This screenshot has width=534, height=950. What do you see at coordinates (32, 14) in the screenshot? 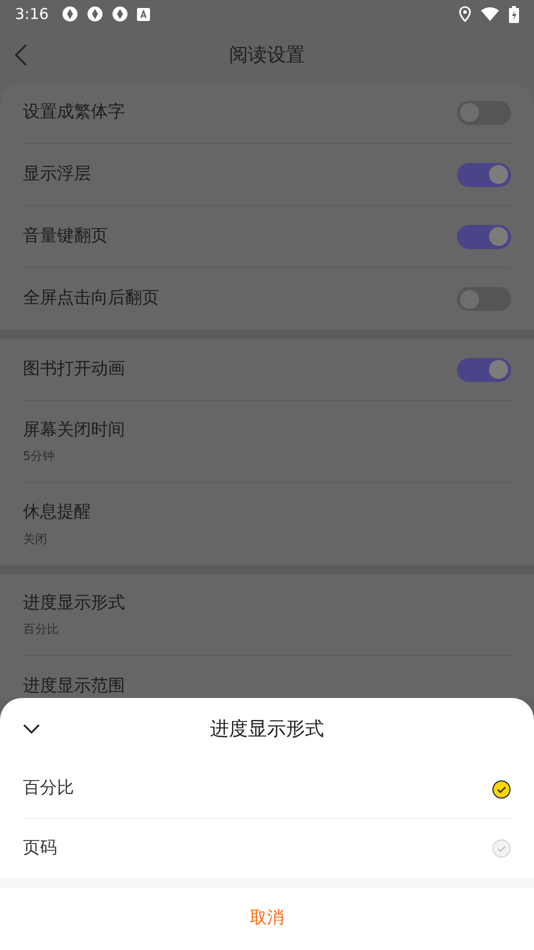
I see `clock: 3:16` at bounding box center [32, 14].